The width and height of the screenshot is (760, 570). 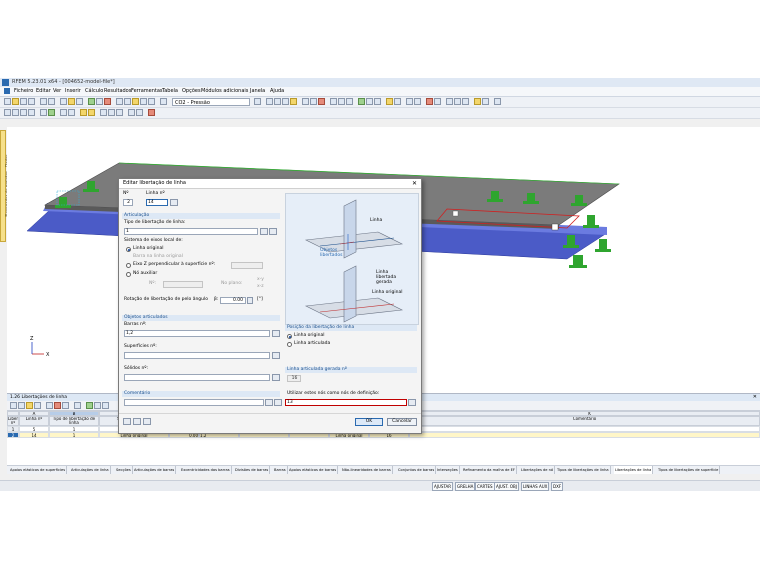 What do you see at coordinates (119, 101) in the screenshot?
I see `load-case-prev-icon` at bounding box center [119, 101].